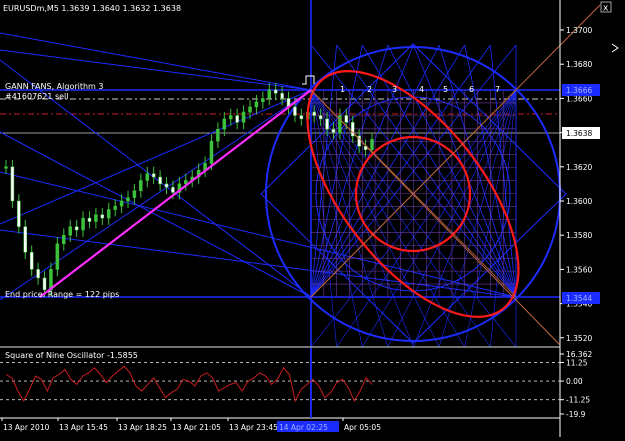 The image size is (625, 441). Describe the element at coordinates (394, 89) in the screenshot. I see `fan-number-label: 3` at that location.